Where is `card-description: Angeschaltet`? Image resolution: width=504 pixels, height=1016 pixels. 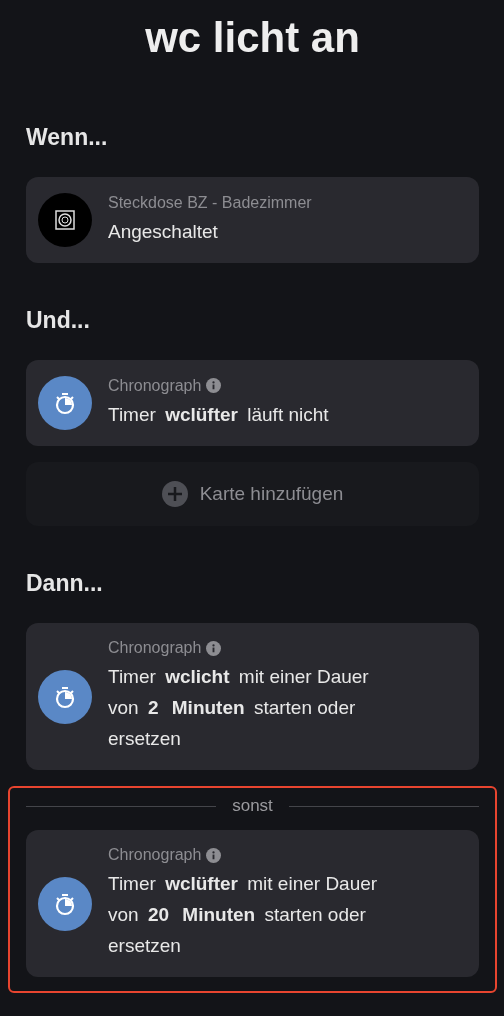
card-description: Angeschaltet is located at coordinates (163, 231).